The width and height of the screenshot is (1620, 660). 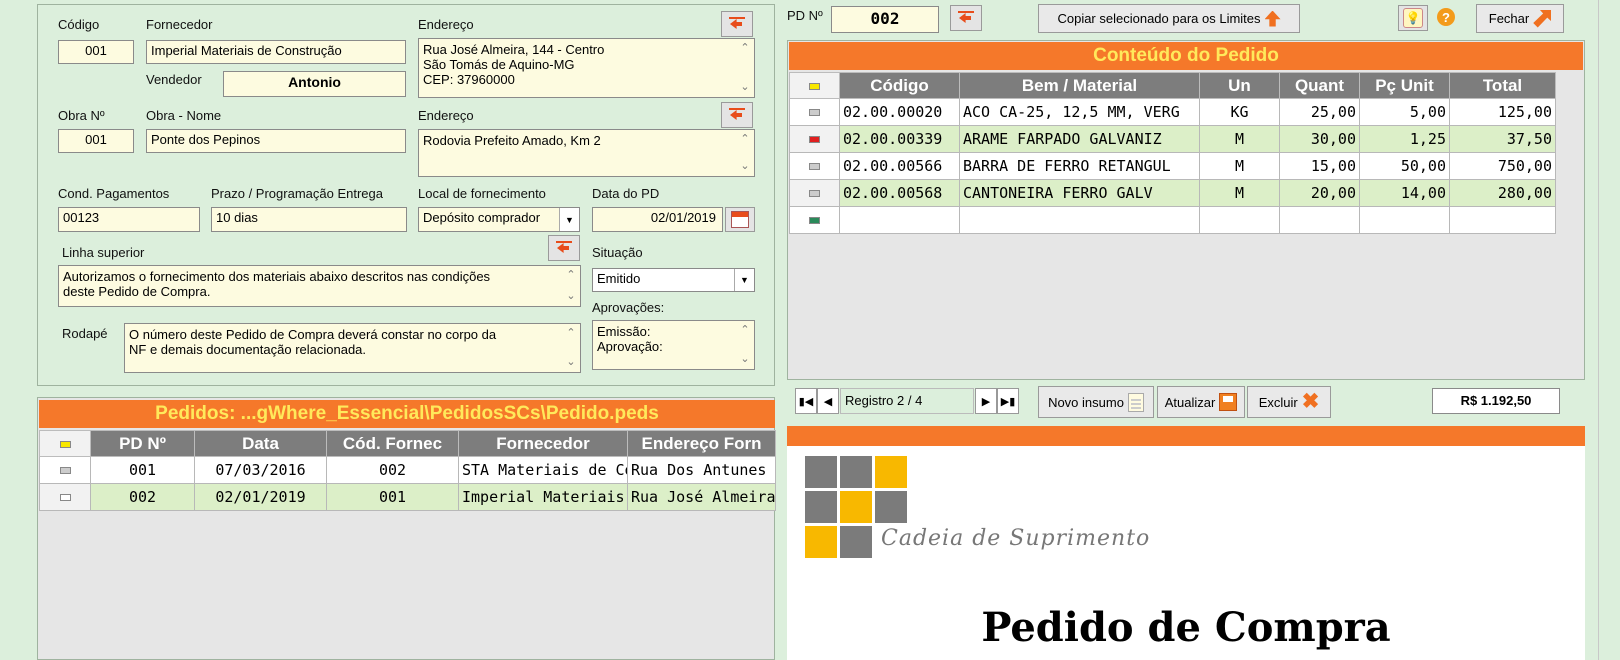 I want to click on col-header: Endereço Forn, so click(x=701, y=443).